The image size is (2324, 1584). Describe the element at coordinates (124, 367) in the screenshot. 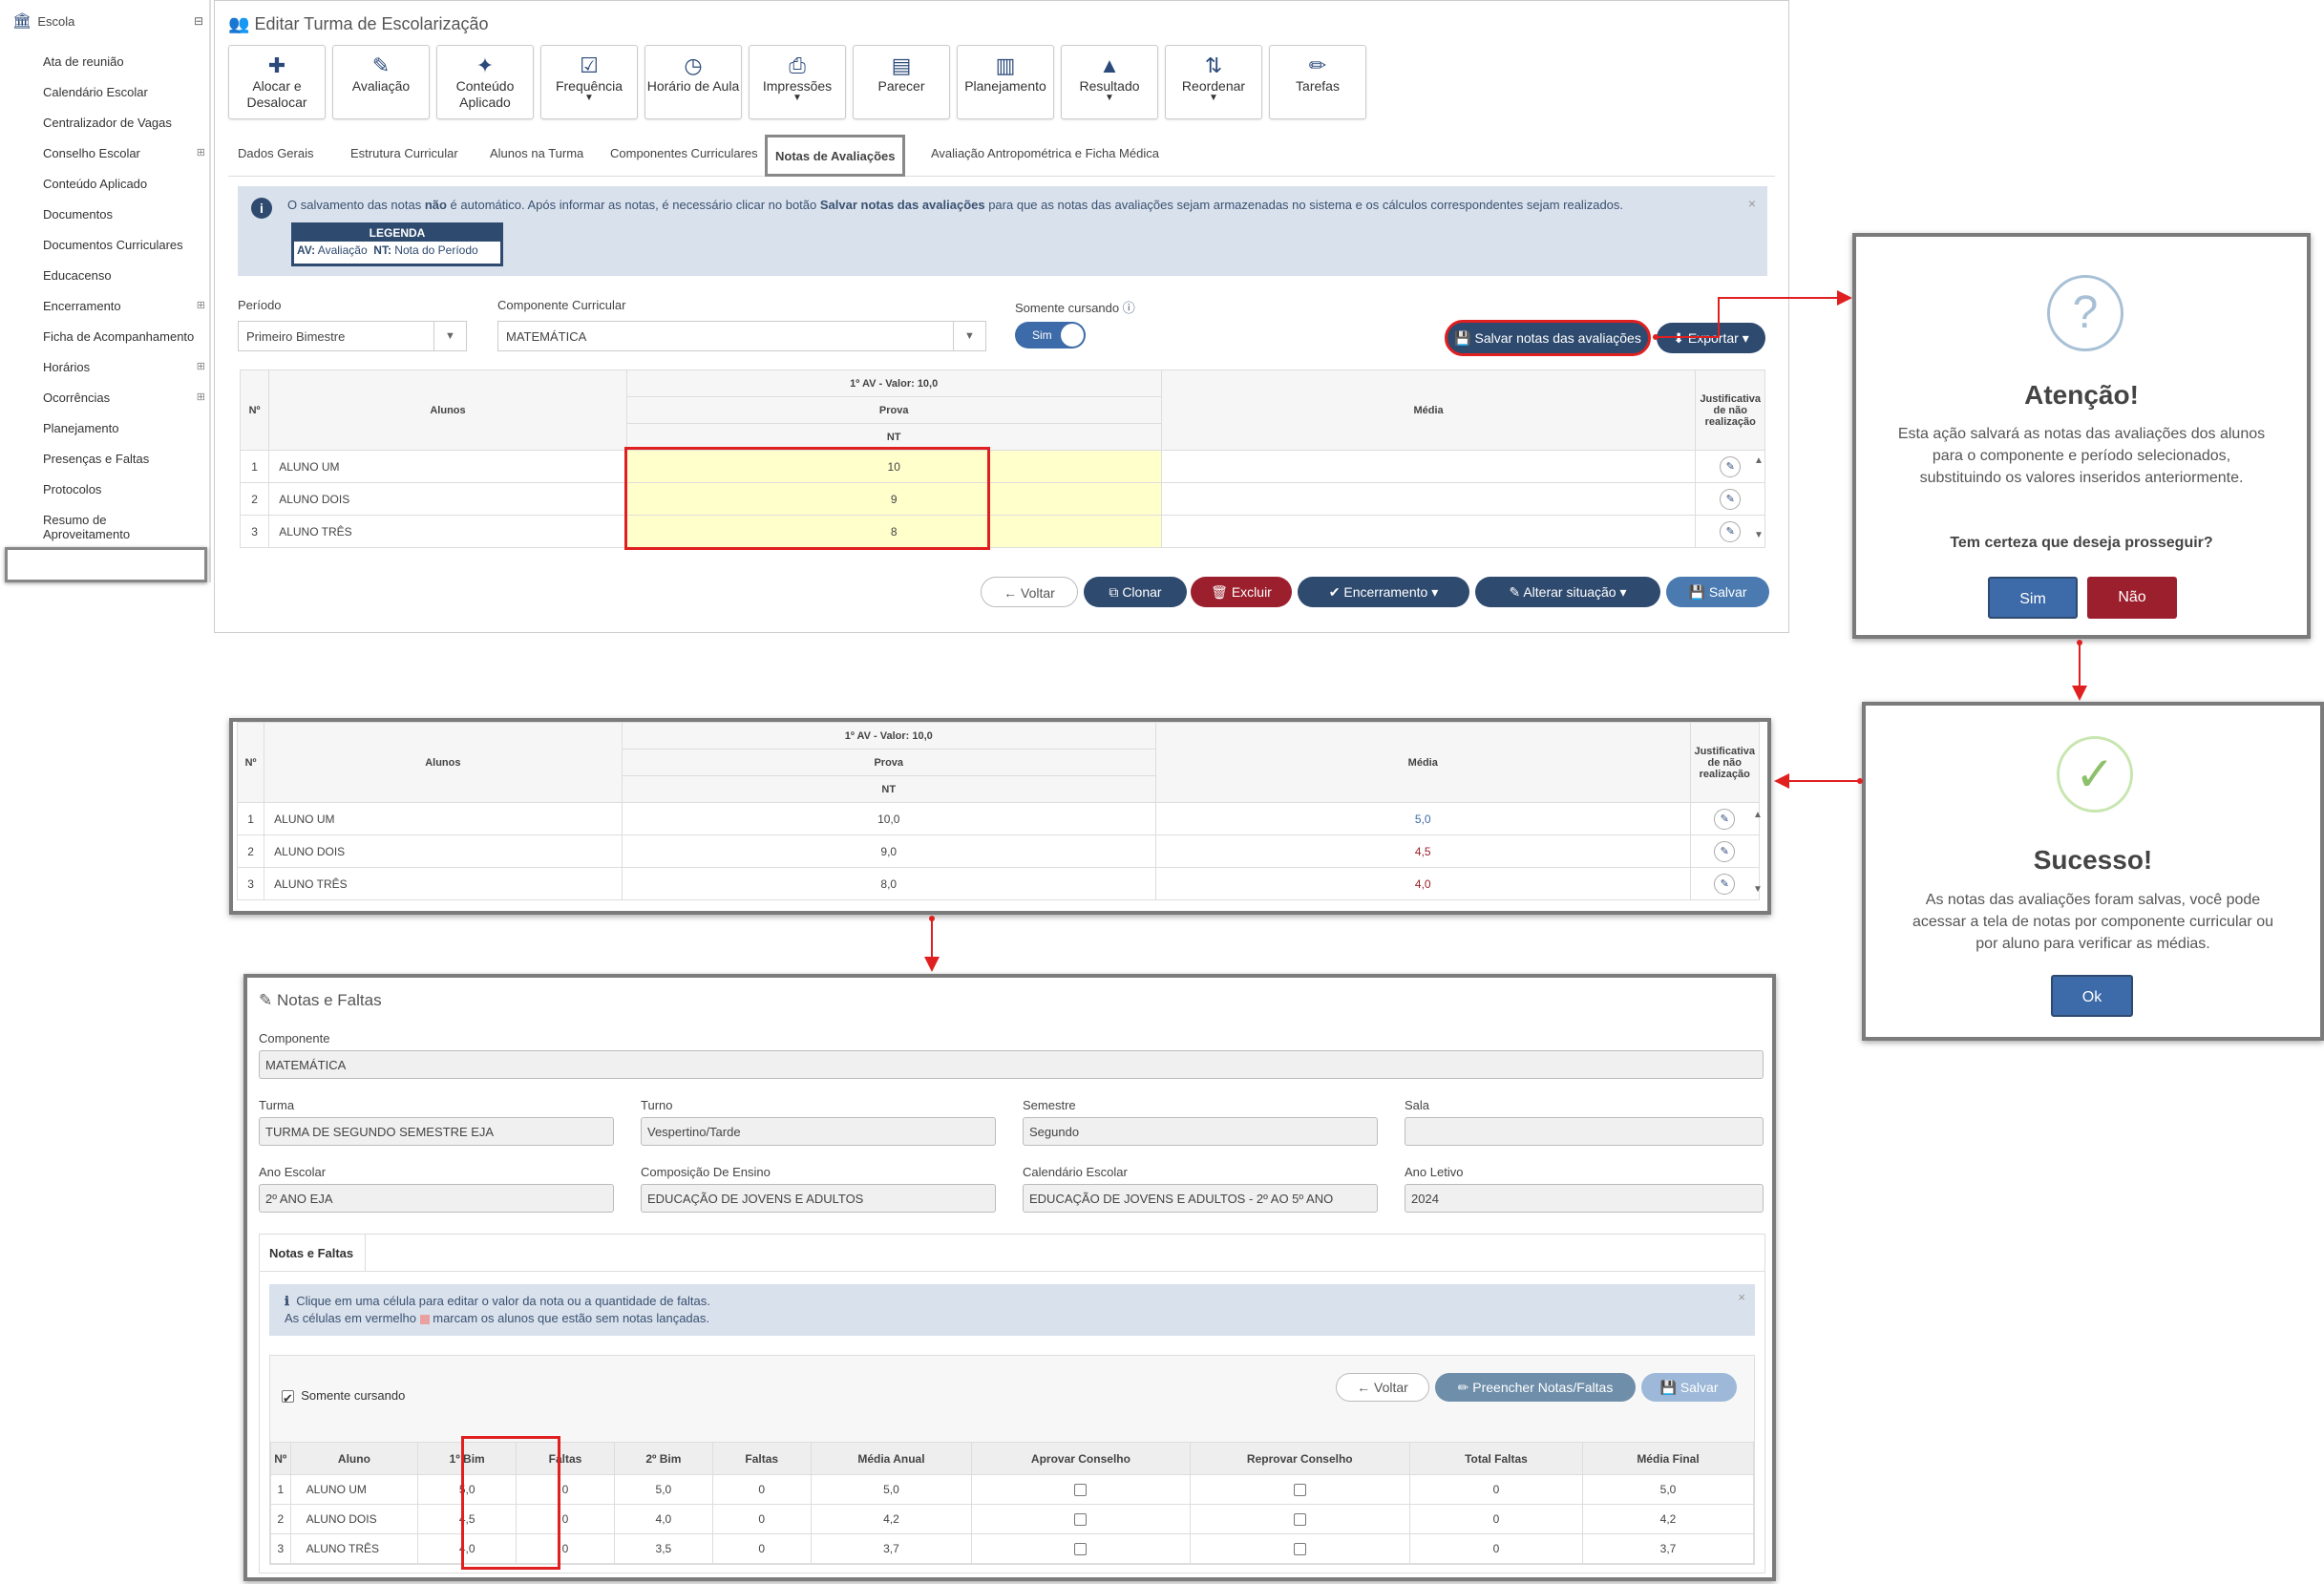

I see `sidebar-item: Horários ⊞` at that location.